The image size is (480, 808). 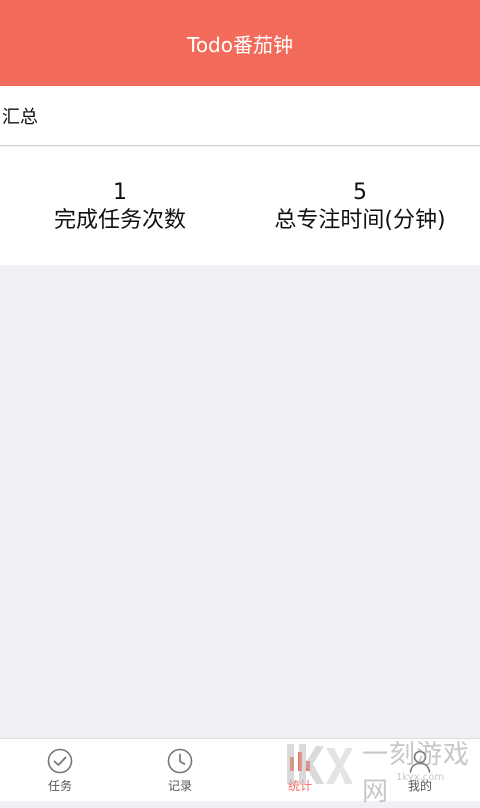 What do you see at coordinates (299, 786) in the screenshot?
I see `tab-label: 统计` at bounding box center [299, 786].